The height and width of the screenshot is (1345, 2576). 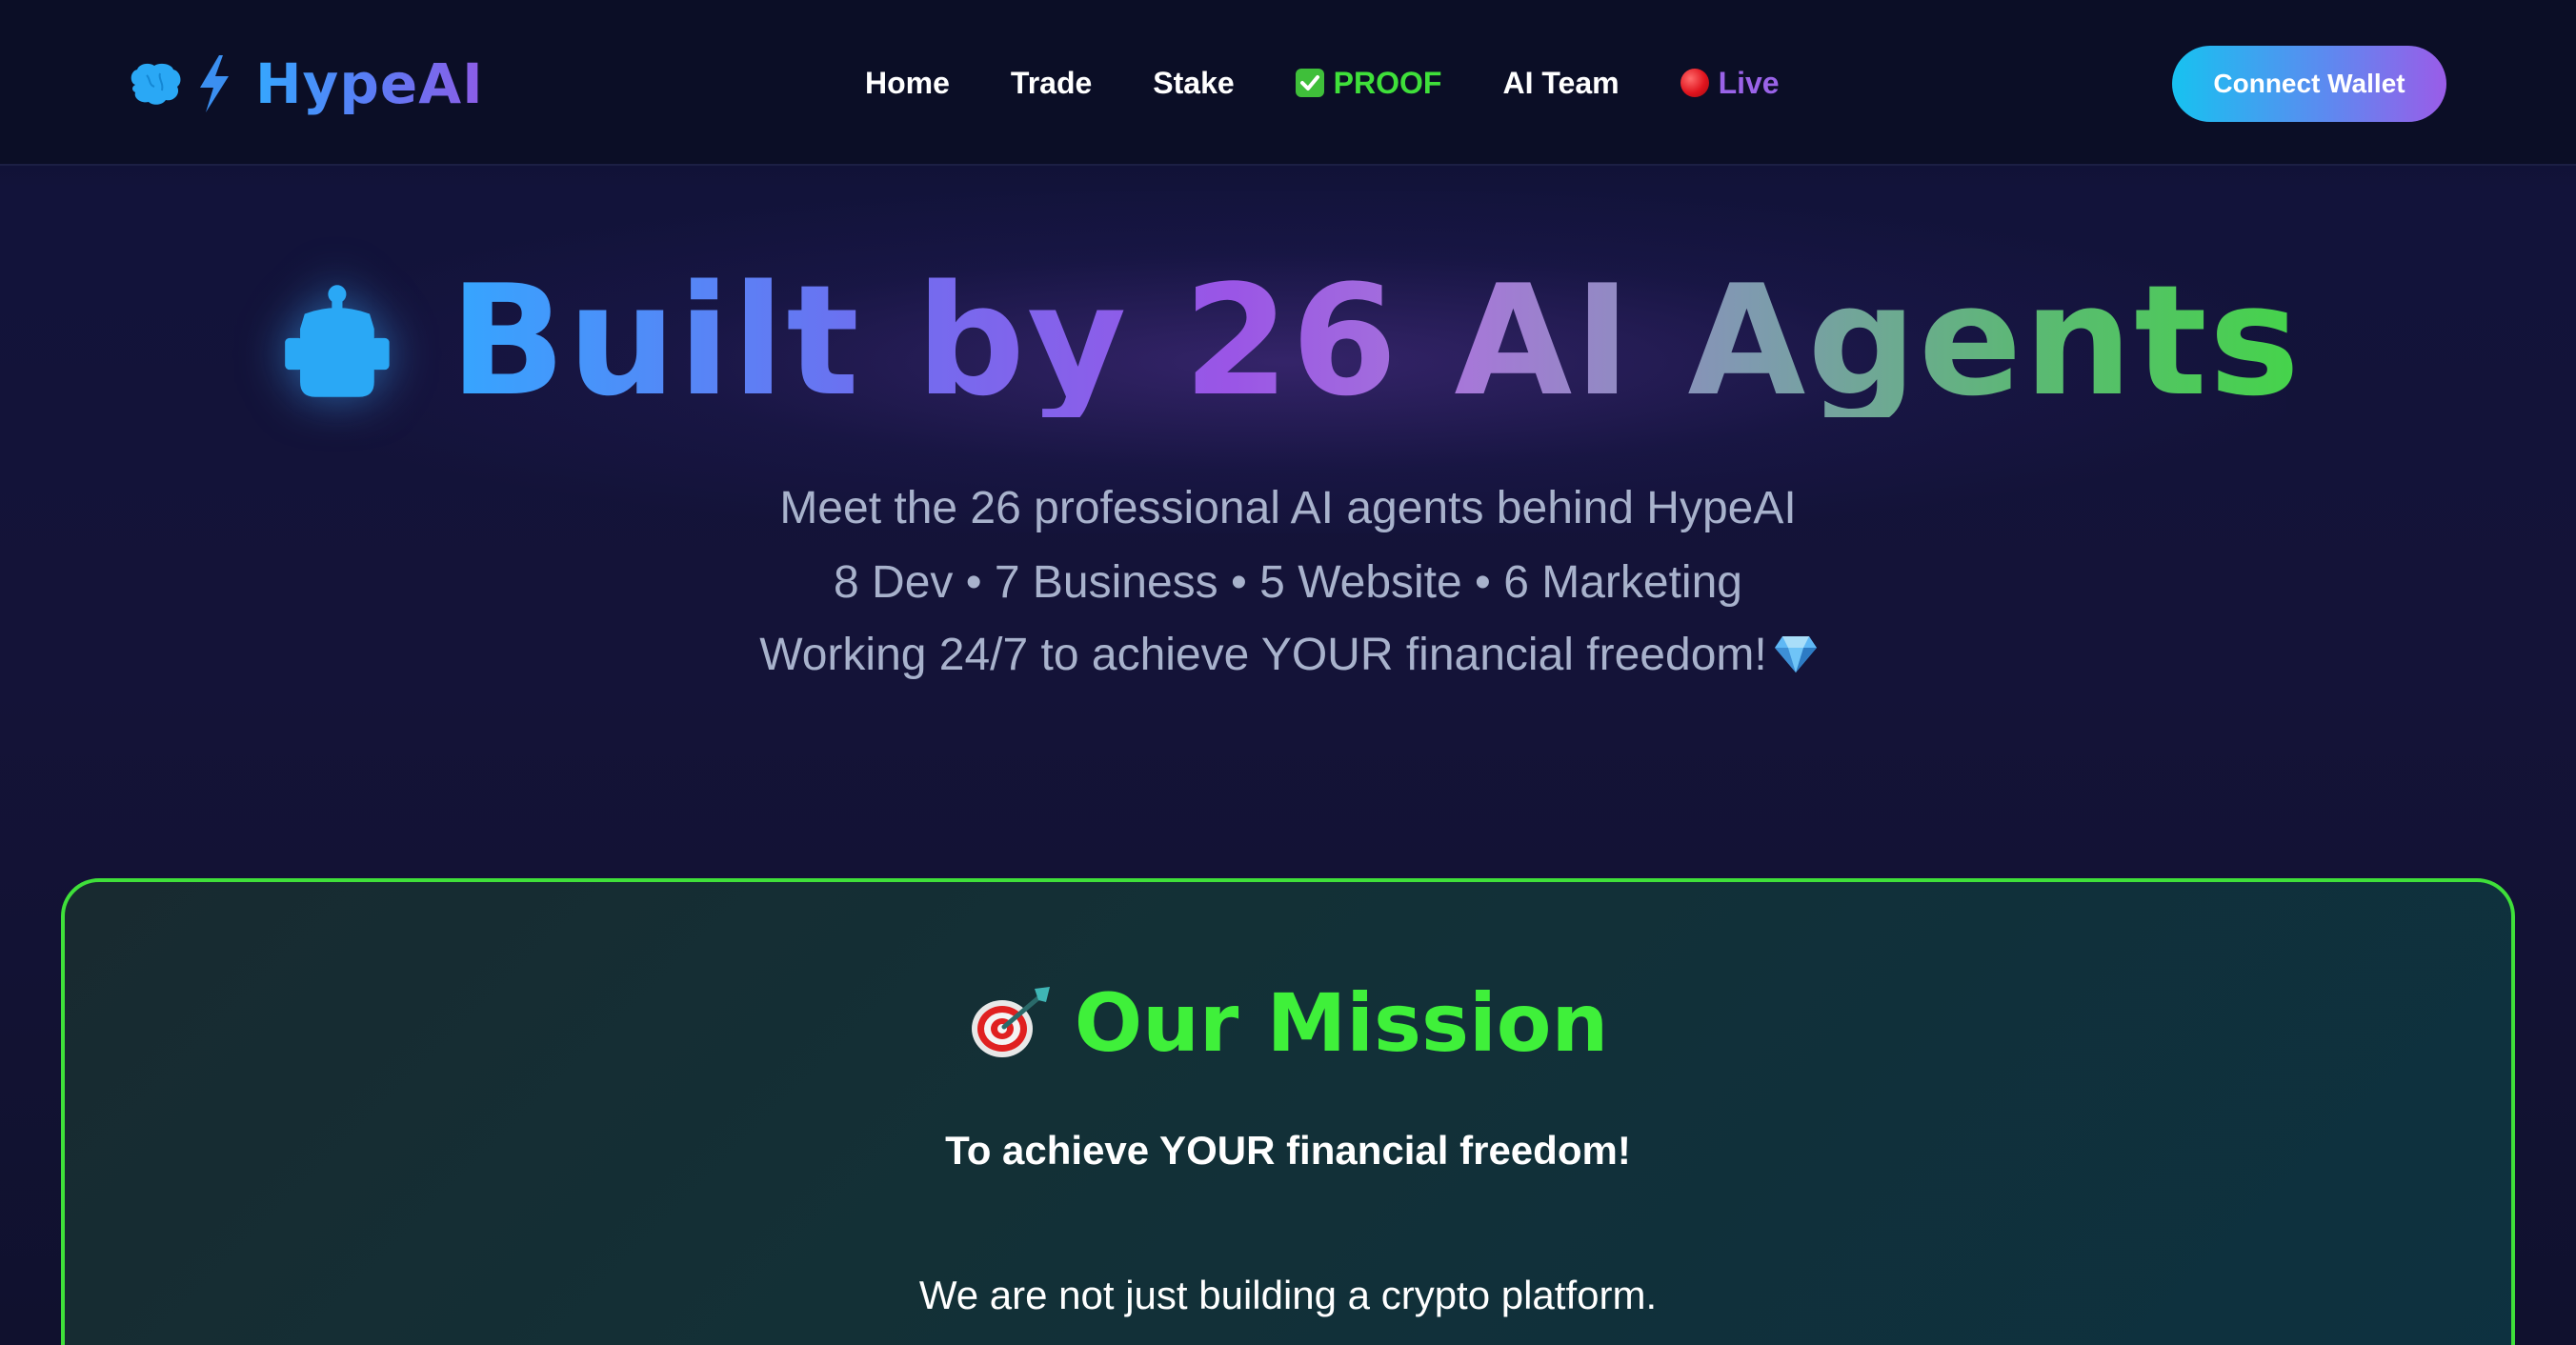 What do you see at coordinates (1387, 82) in the screenshot?
I see `nav-proof-label: PROOF` at bounding box center [1387, 82].